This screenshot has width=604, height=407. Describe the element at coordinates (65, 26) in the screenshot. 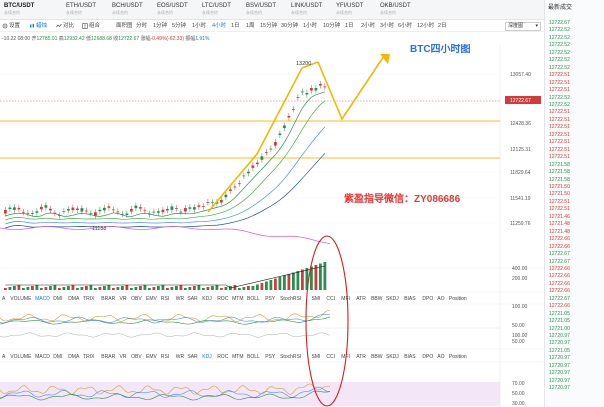

I see `compare-button: 对比` at that location.